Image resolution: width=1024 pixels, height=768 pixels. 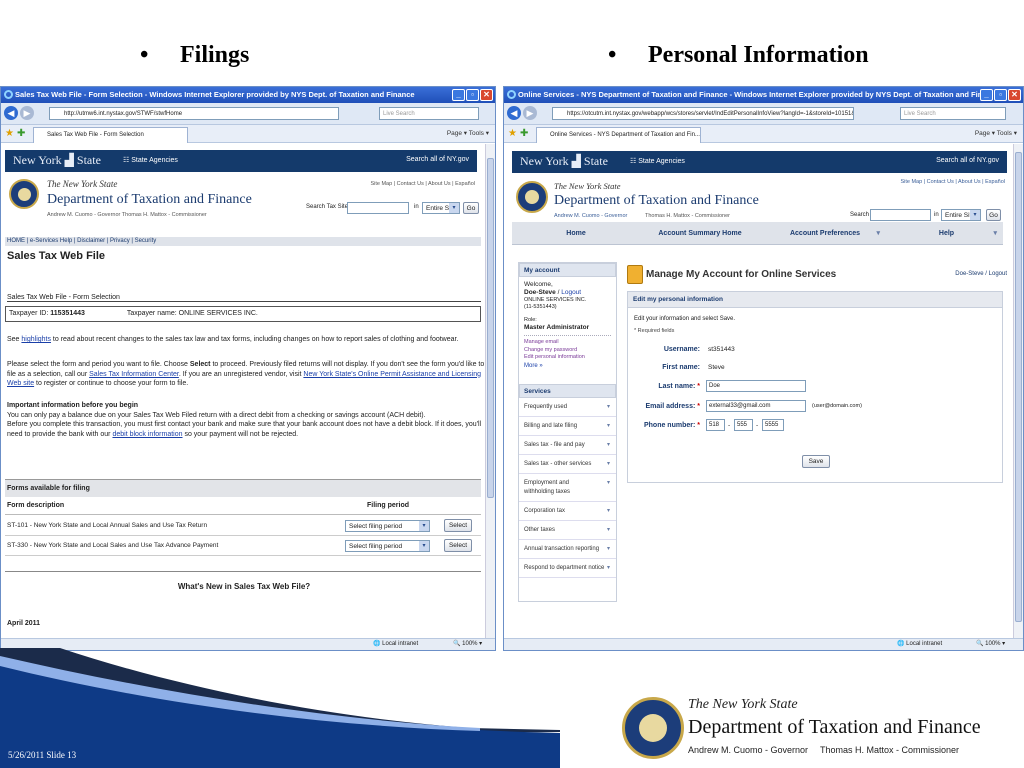 What do you see at coordinates (149, 199) in the screenshot?
I see `department-name: Department of Taxation and Finance` at bounding box center [149, 199].